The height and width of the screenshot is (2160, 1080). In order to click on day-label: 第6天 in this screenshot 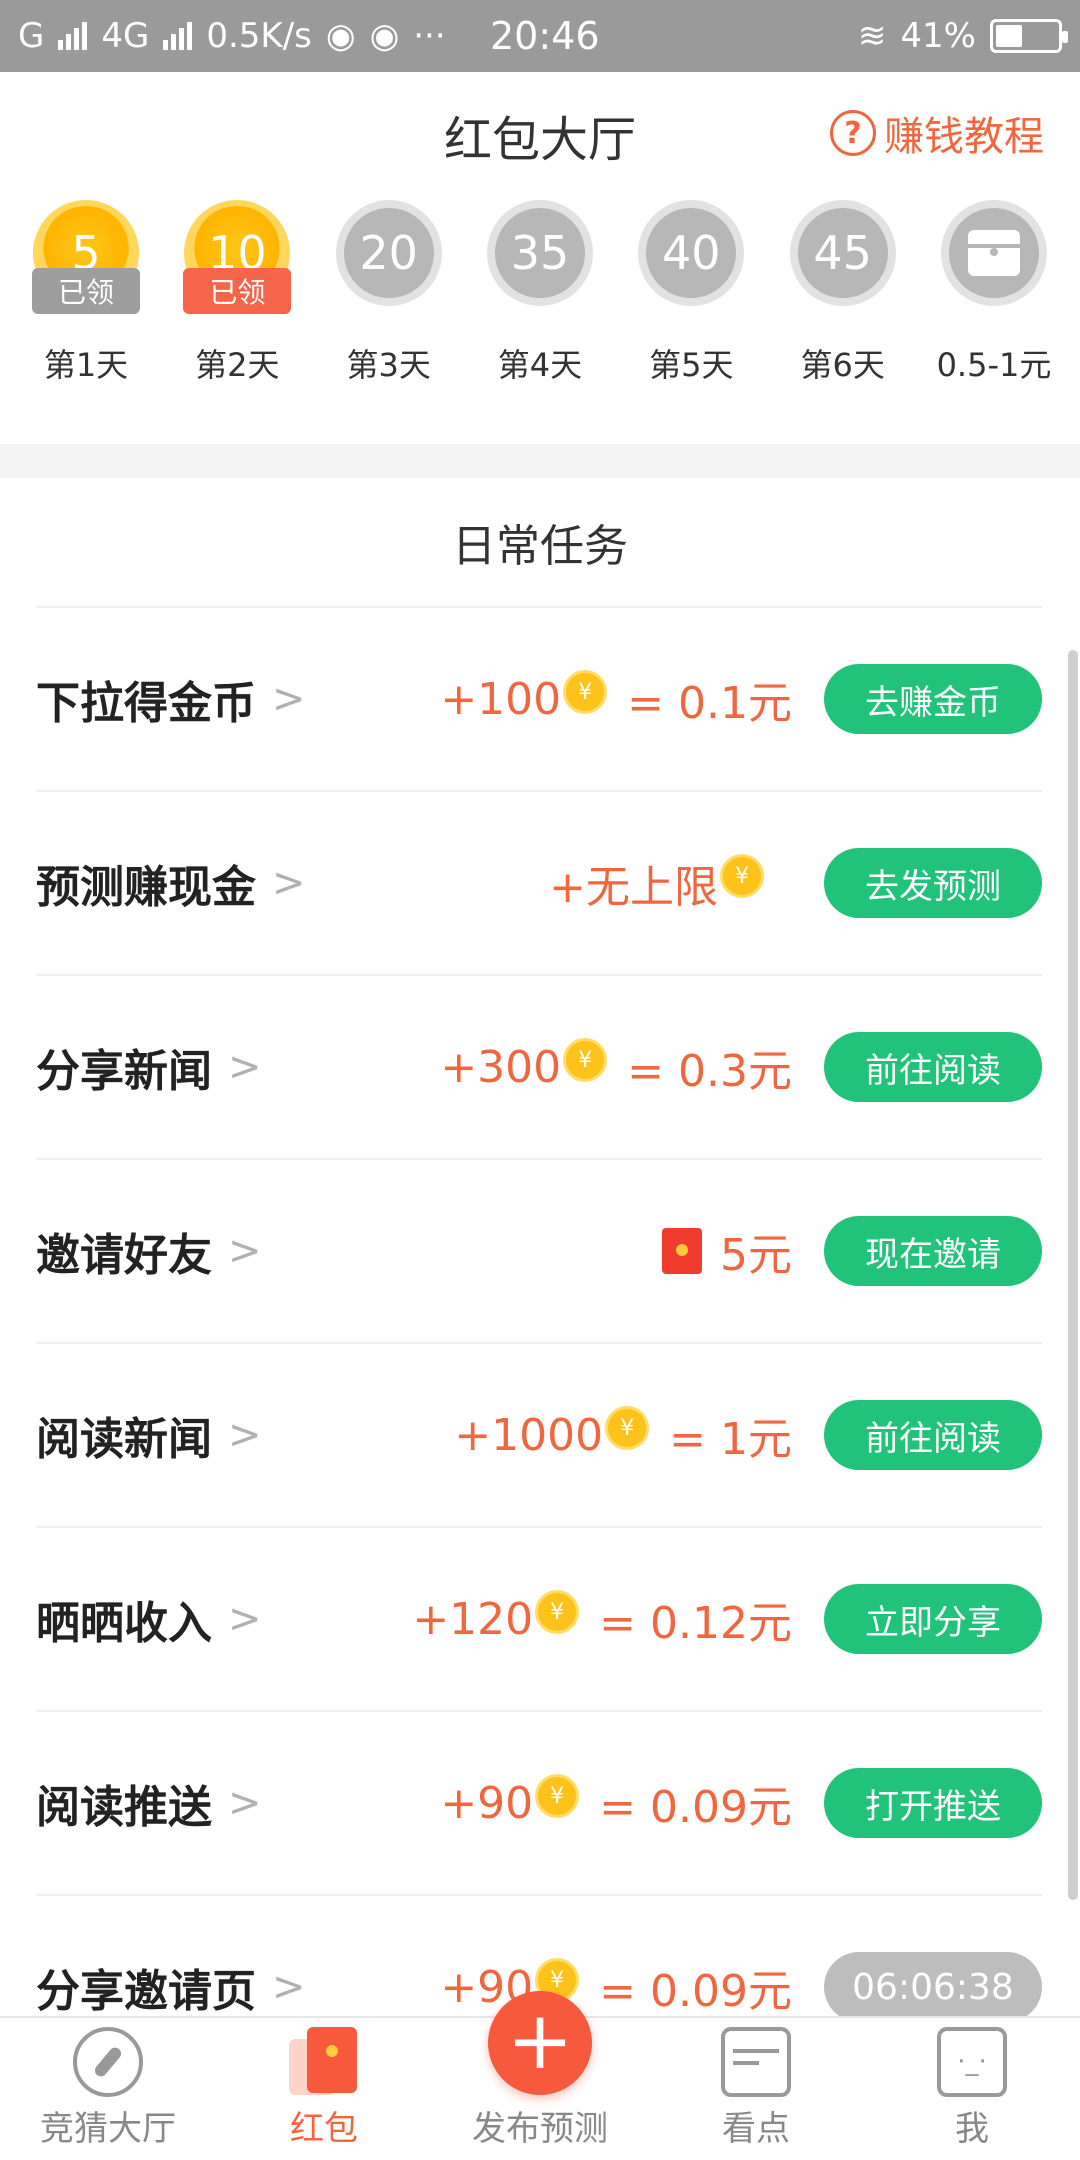, I will do `click(842, 365)`.